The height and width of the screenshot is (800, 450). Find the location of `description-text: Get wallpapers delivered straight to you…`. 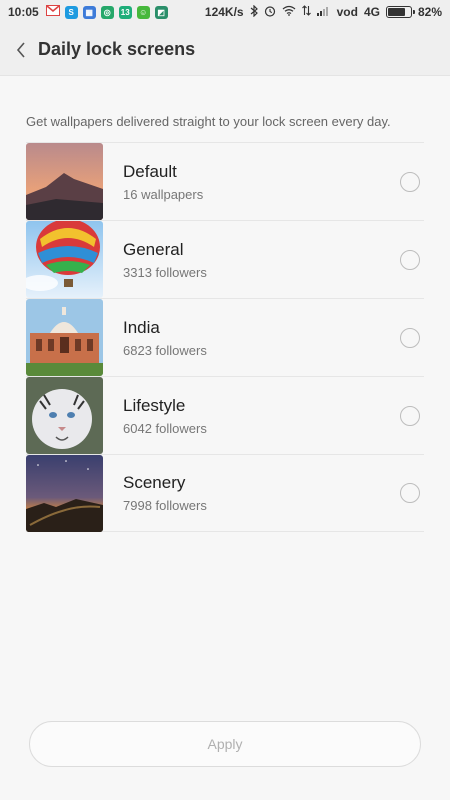

description-text: Get wallpapers delivered straight to you… is located at coordinates (208, 121).